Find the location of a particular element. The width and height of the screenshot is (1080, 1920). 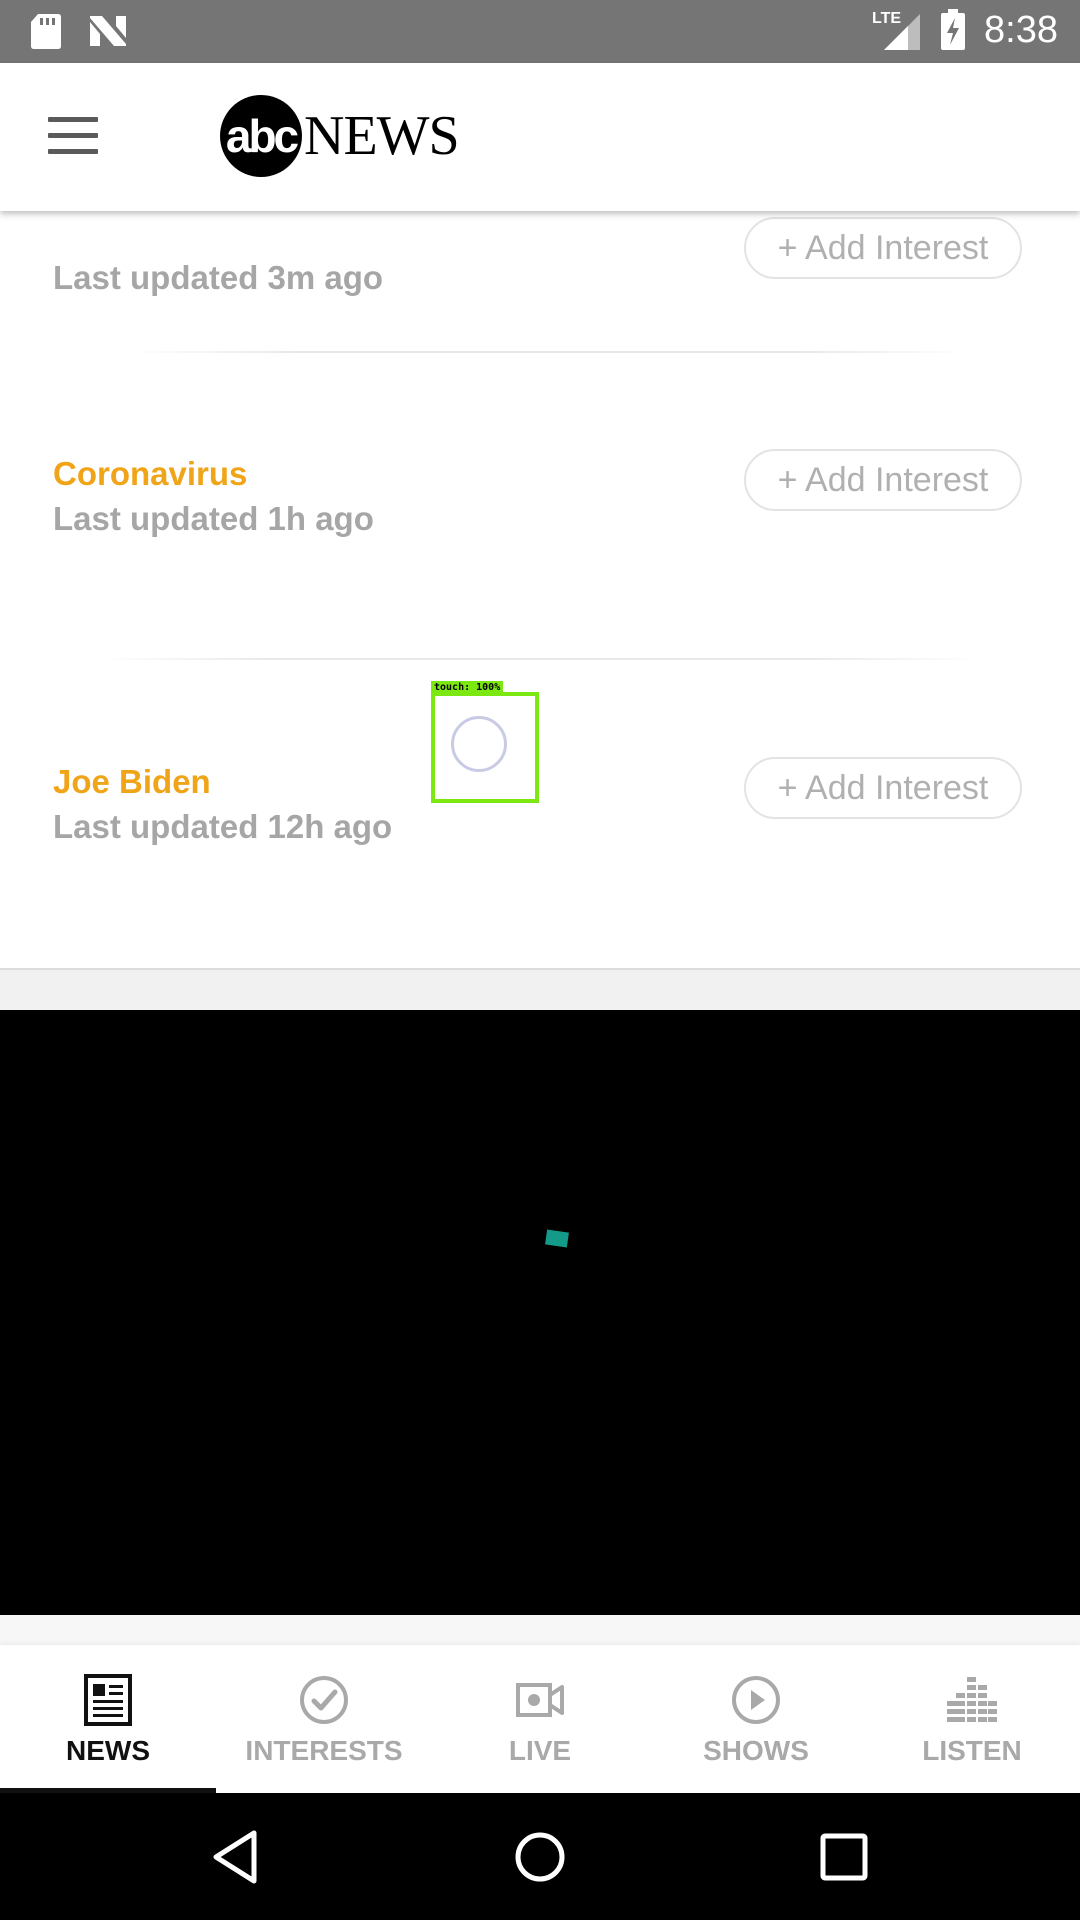

tab-label: SHOWS is located at coordinates (756, 1750).